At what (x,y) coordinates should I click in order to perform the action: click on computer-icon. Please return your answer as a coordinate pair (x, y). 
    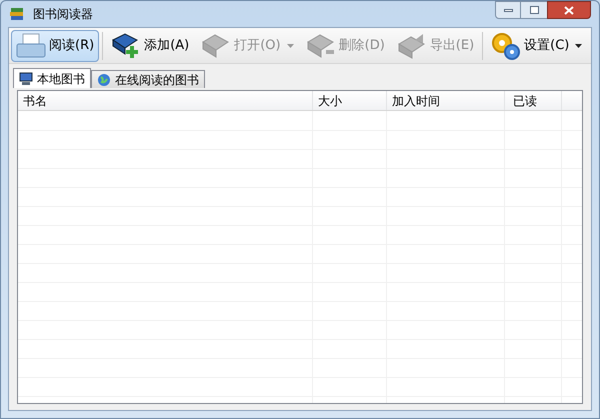
    Looking at the image, I should click on (26, 79).